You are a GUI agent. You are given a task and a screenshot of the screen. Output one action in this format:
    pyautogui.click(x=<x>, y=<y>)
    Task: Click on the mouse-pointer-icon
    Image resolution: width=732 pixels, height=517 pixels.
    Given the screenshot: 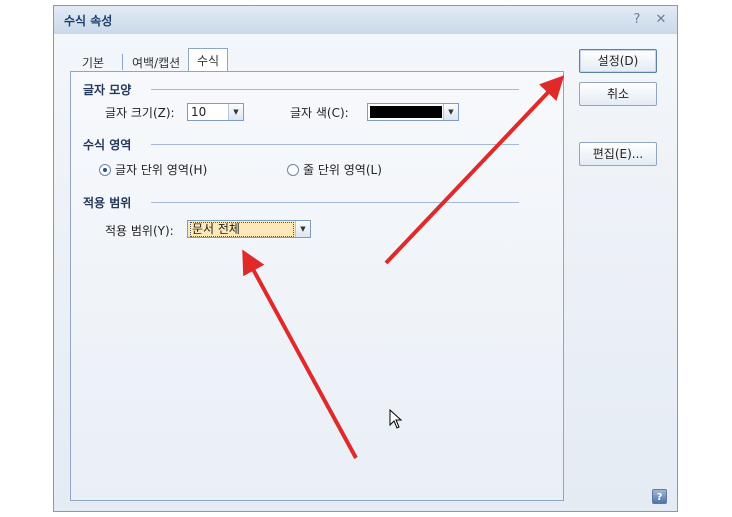 What is the action you would take?
    pyautogui.click(x=396, y=419)
    